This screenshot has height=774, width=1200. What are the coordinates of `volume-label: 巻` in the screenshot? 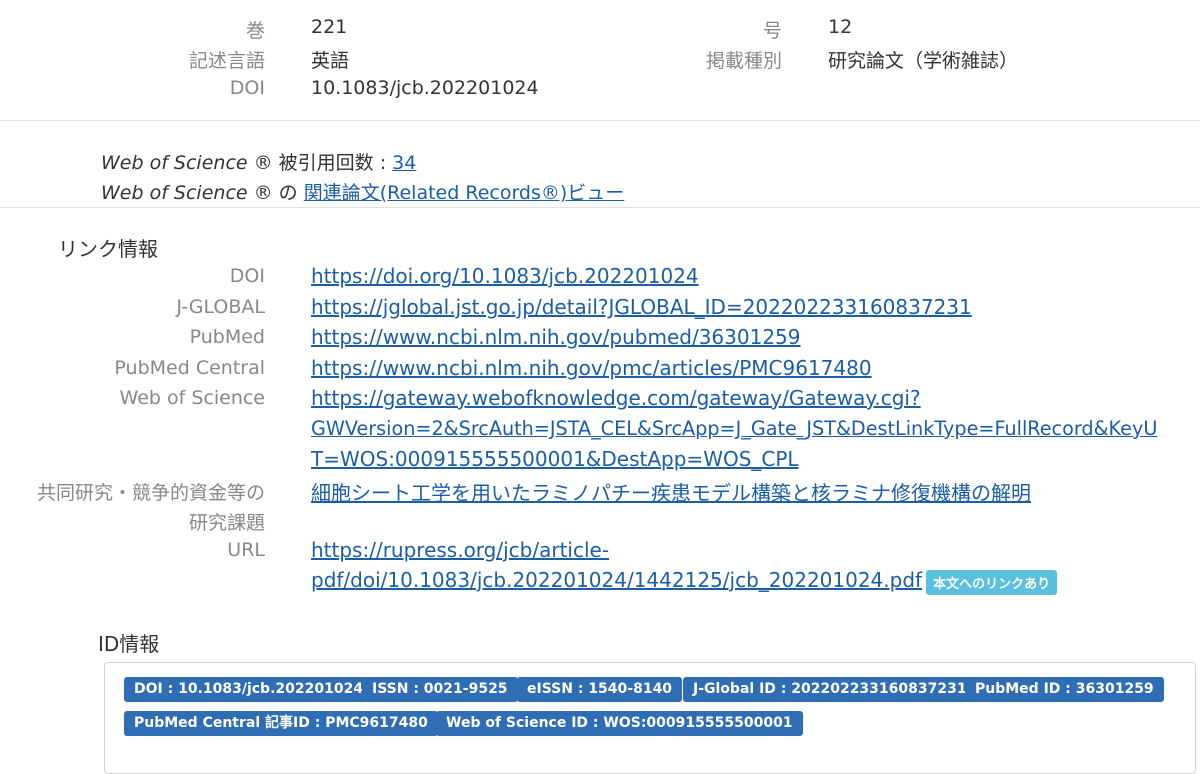 It's located at (255, 31).